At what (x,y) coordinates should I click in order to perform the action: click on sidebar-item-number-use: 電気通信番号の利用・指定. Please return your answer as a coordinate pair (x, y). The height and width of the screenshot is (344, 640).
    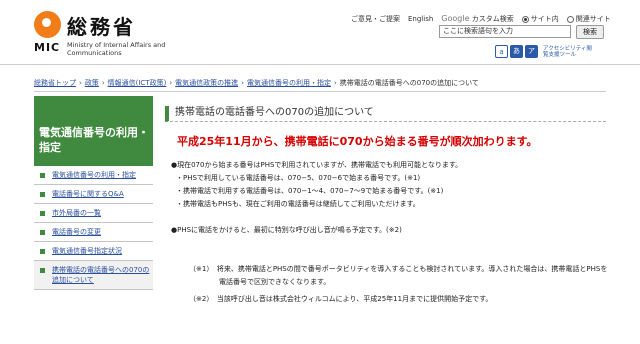
    Looking at the image, I should click on (93, 175).